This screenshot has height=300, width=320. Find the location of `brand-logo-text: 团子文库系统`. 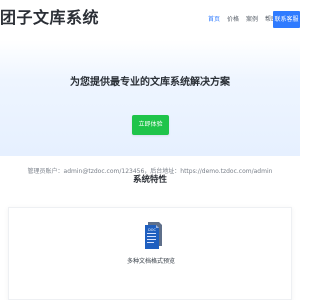

brand-logo-text: 团子文库系统 is located at coordinates (49, 18).